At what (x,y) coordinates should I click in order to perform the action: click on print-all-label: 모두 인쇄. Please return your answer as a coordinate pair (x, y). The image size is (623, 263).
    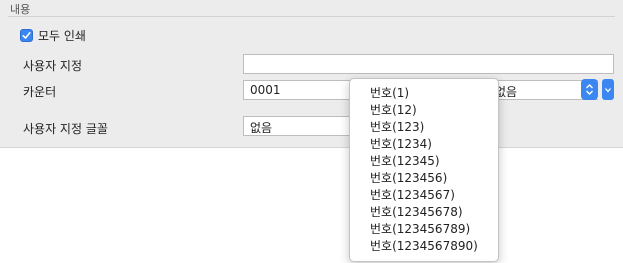
    Looking at the image, I should click on (62, 36).